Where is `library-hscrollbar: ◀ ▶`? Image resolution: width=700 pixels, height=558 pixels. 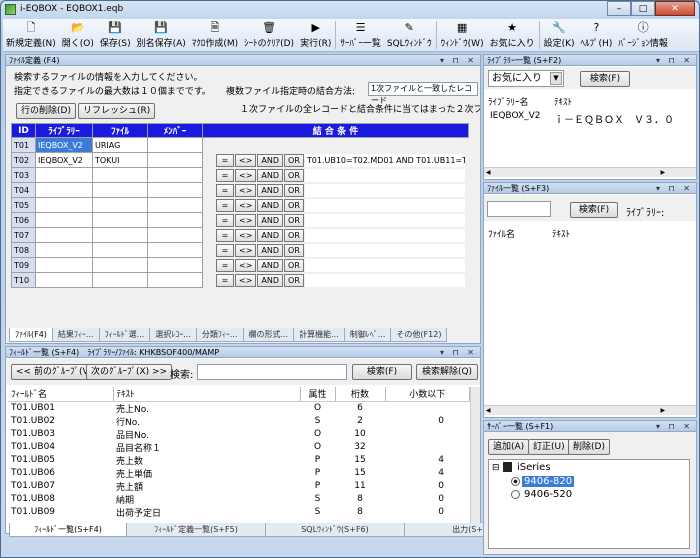 library-hscrollbar: ◀ ▶ is located at coordinates (590, 172).